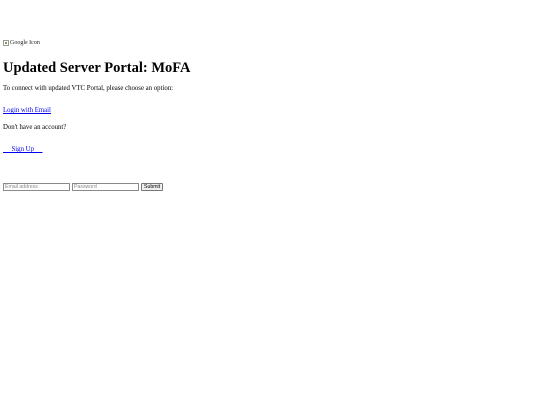 The width and height of the screenshot is (540, 405). What do you see at coordinates (268, 187) in the screenshot?
I see `login-form: Submit` at bounding box center [268, 187].